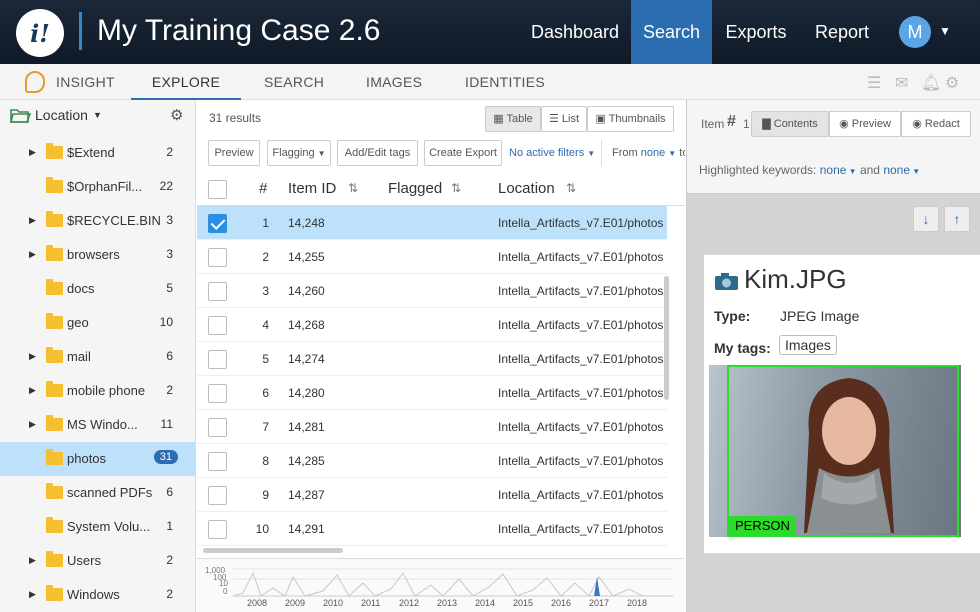 The image size is (980, 612). What do you see at coordinates (294, 82) in the screenshot?
I see `tab-search: SEARCH` at bounding box center [294, 82].